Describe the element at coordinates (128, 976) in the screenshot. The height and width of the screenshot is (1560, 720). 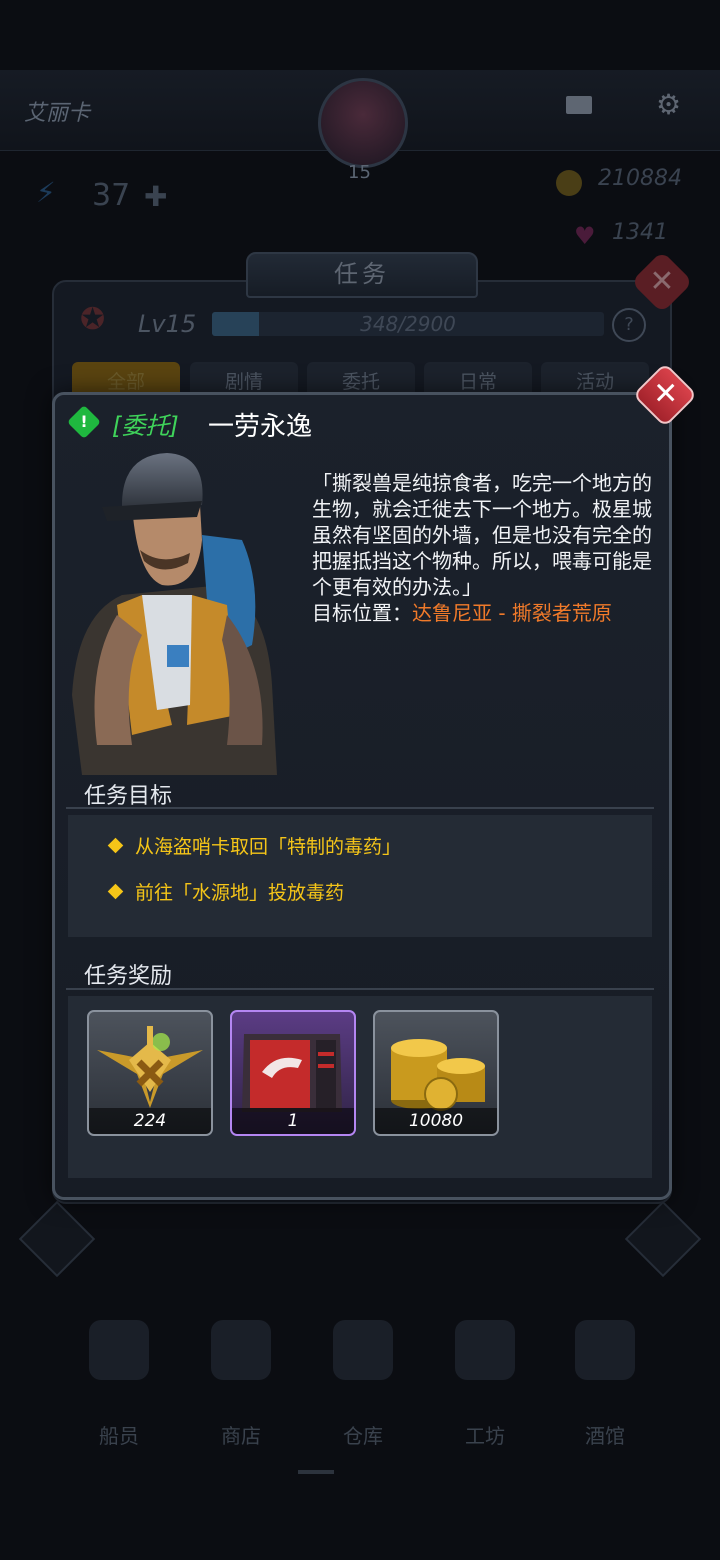
I see `rewards-title: 任务奖励` at that location.